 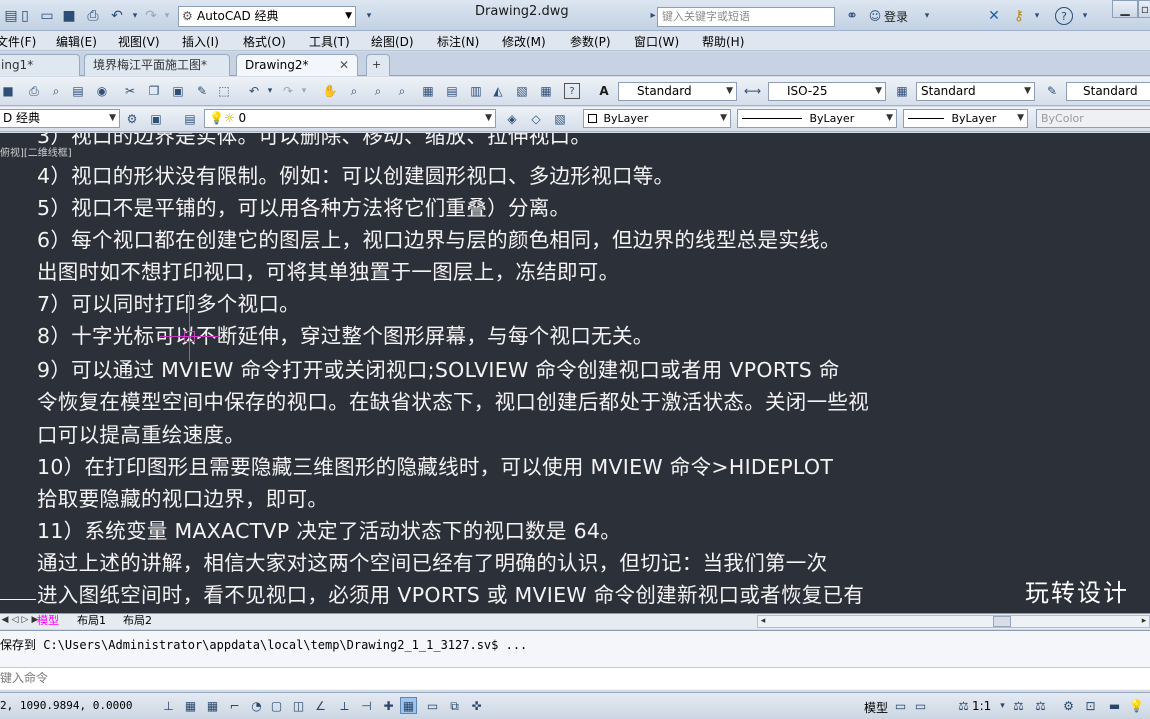 I want to click on new-tab-button: +, so click(x=378, y=65).